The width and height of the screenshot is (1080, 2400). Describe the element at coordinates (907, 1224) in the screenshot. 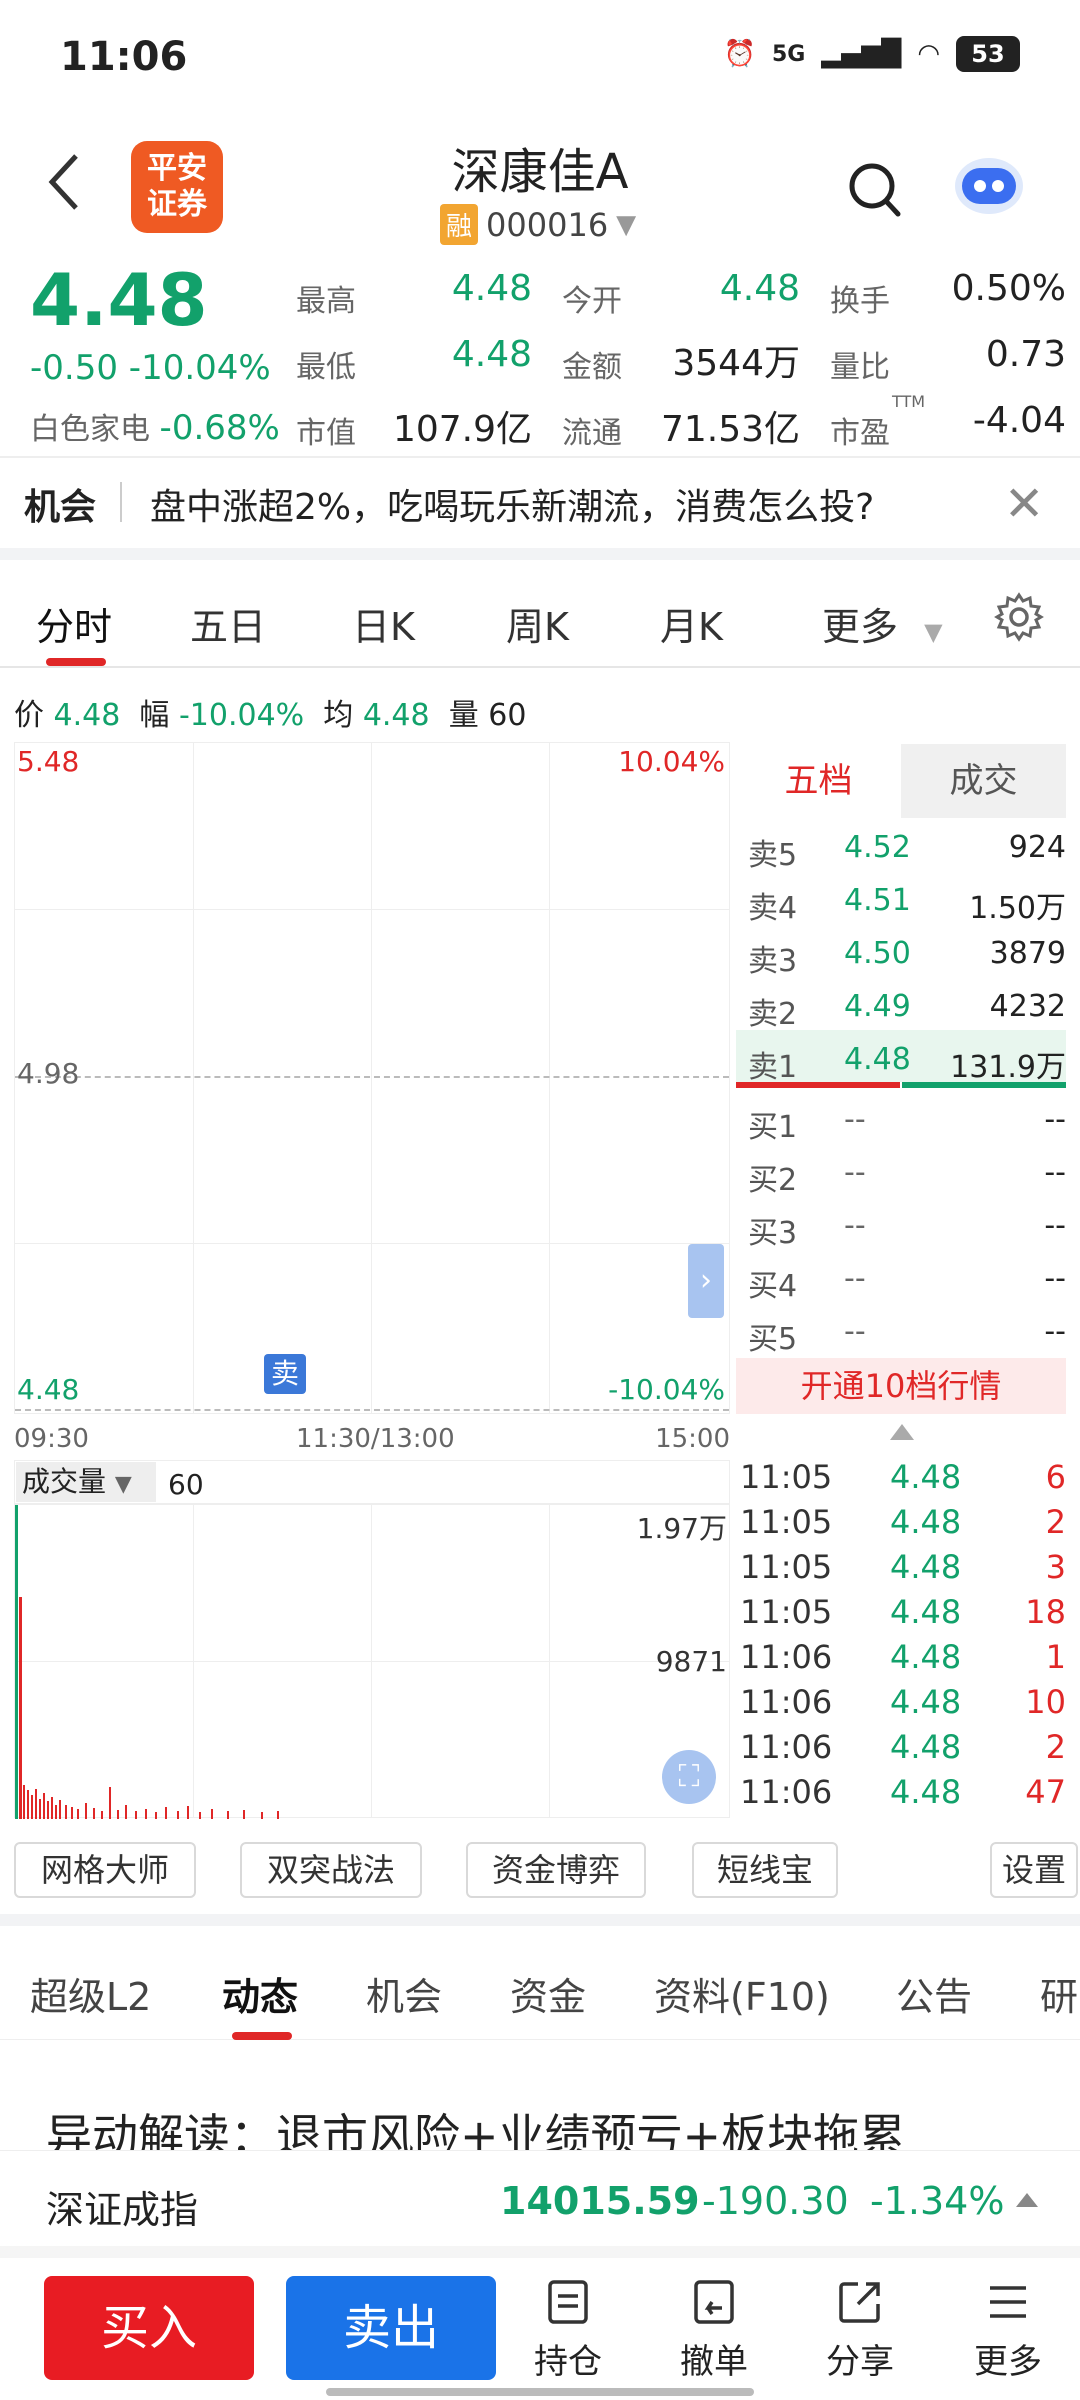

I see `bid-row: 买3 -- --` at that location.